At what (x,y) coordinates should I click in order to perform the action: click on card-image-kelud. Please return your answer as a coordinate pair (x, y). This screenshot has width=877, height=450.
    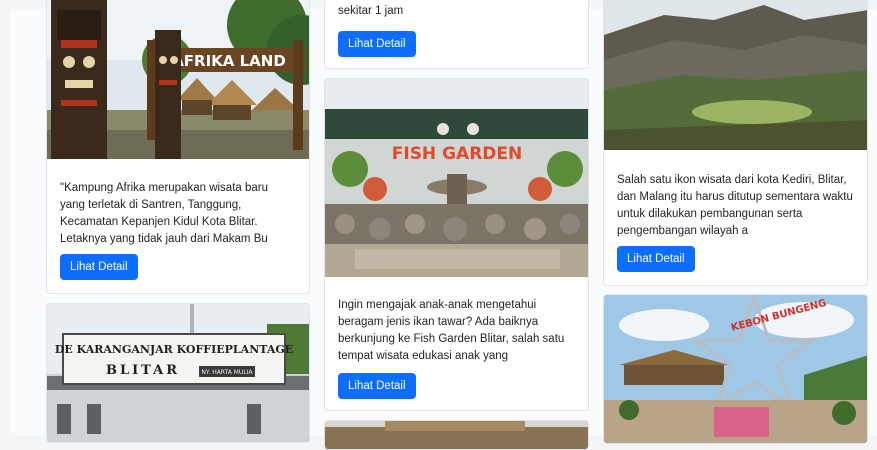
    Looking at the image, I should click on (735, 75).